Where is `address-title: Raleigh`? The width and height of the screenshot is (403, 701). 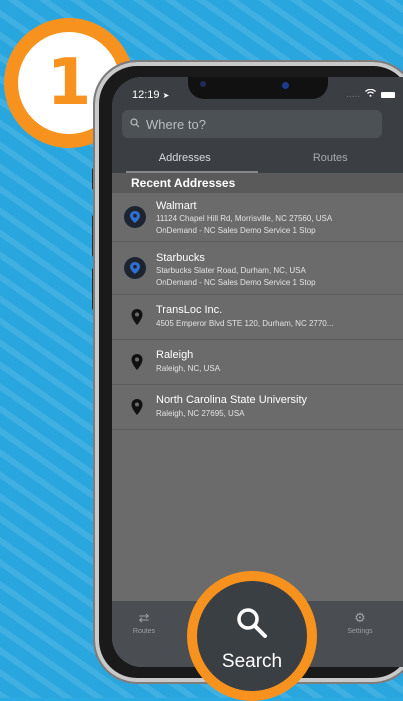
address-title: Raleigh is located at coordinates (174, 355).